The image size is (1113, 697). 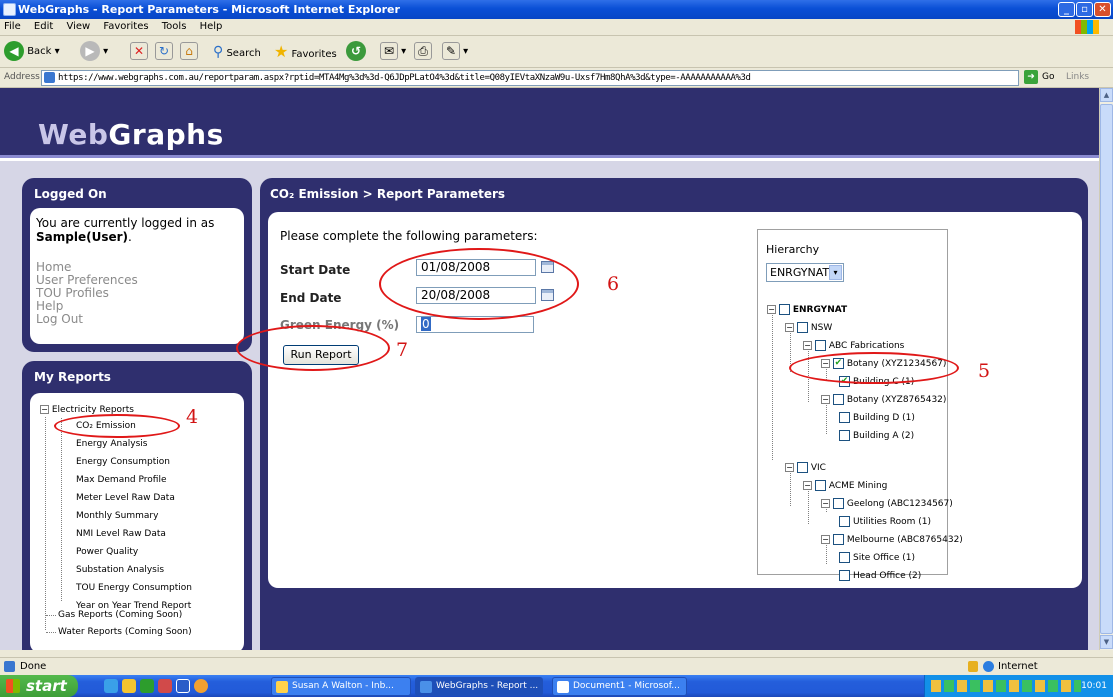 What do you see at coordinates (807, 310) in the screenshot?
I see `hier-node-enrgynat: − ENRGYNAT` at bounding box center [807, 310].